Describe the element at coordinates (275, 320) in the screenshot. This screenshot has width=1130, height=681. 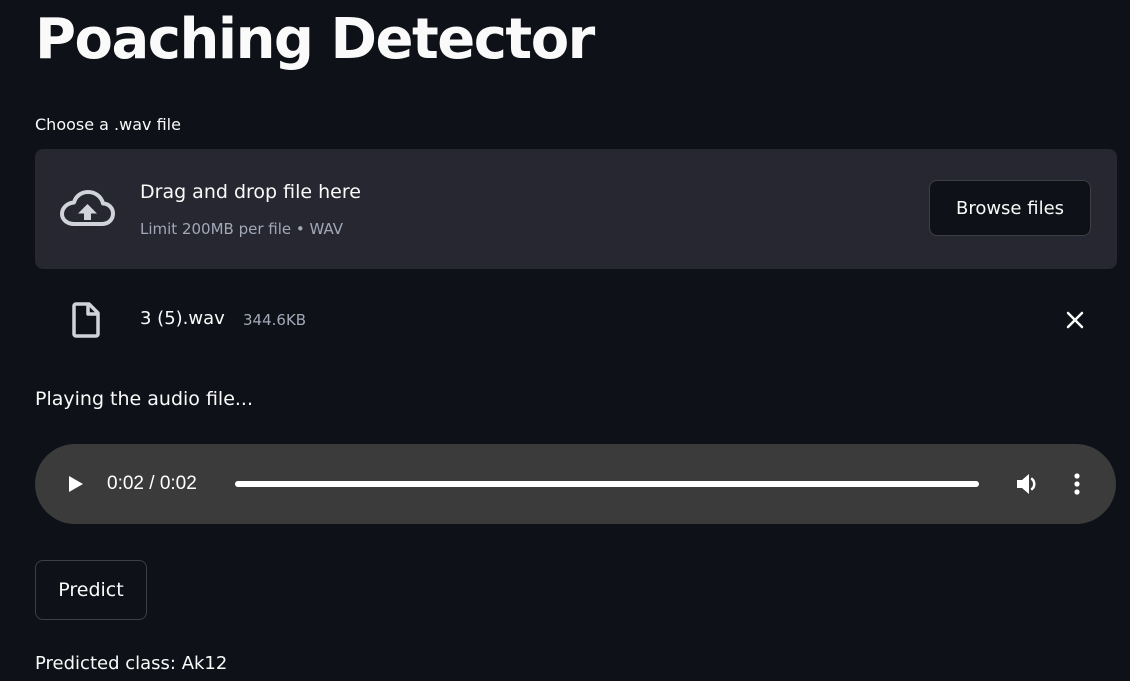
I see `uploaded-file-size: 344.6KB` at that location.